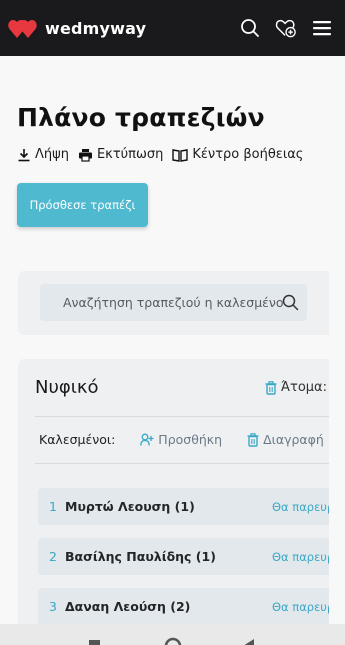 Image resolution: width=345 pixels, height=645 pixels. Describe the element at coordinates (172, 28) in the screenshot. I see `app-header: wedmyway` at that location.